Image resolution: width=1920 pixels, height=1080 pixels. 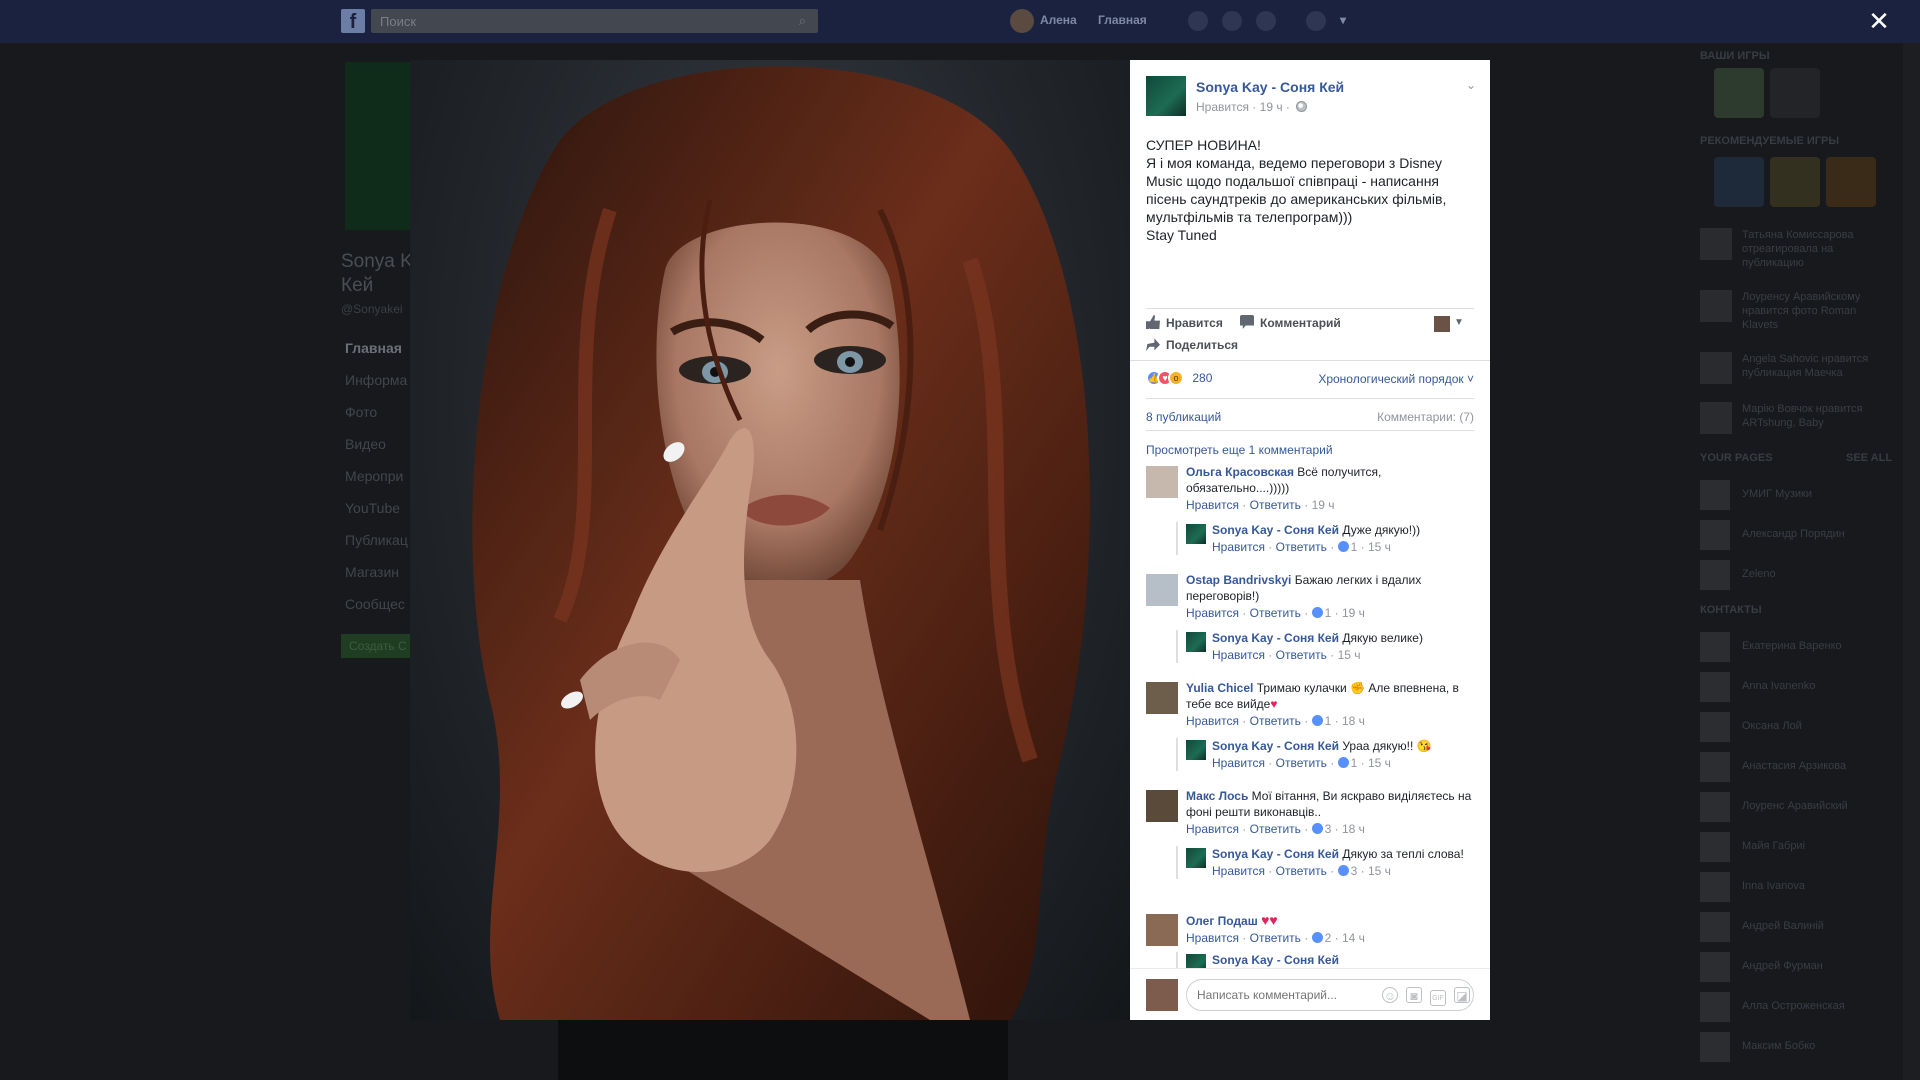 What do you see at coordinates (1795, 1007) in the screenshot?
I see `contact-item: Алла Остроженская` at bounding box center [1795, 1007].